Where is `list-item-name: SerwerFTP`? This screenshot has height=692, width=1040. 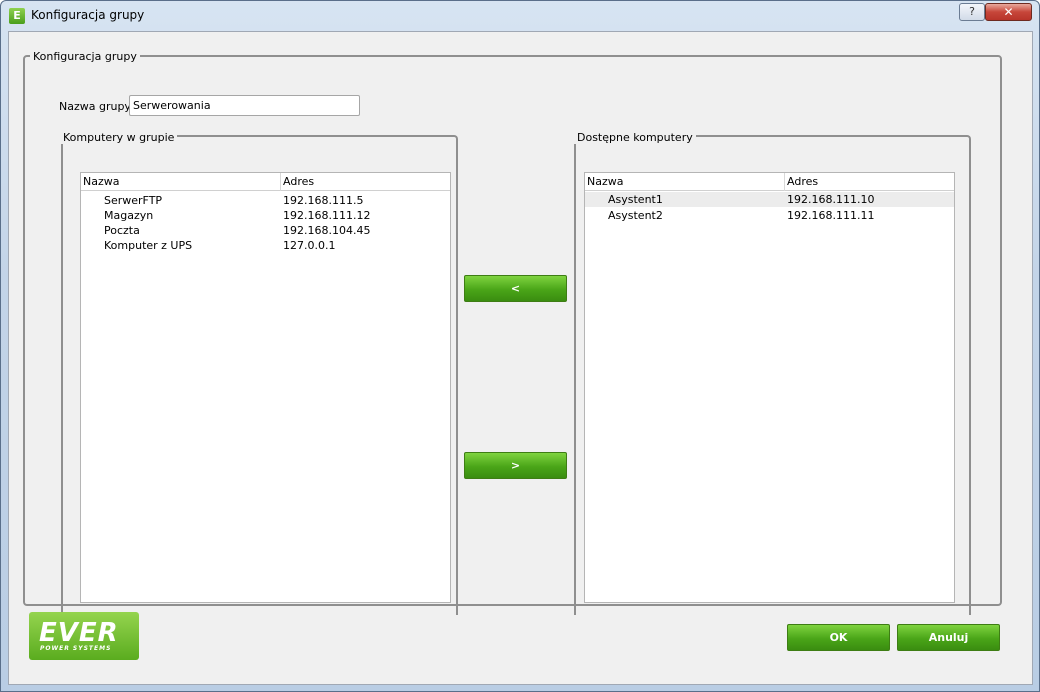
list-item-name: SerwerFTP is located at coordinates (133, 200).